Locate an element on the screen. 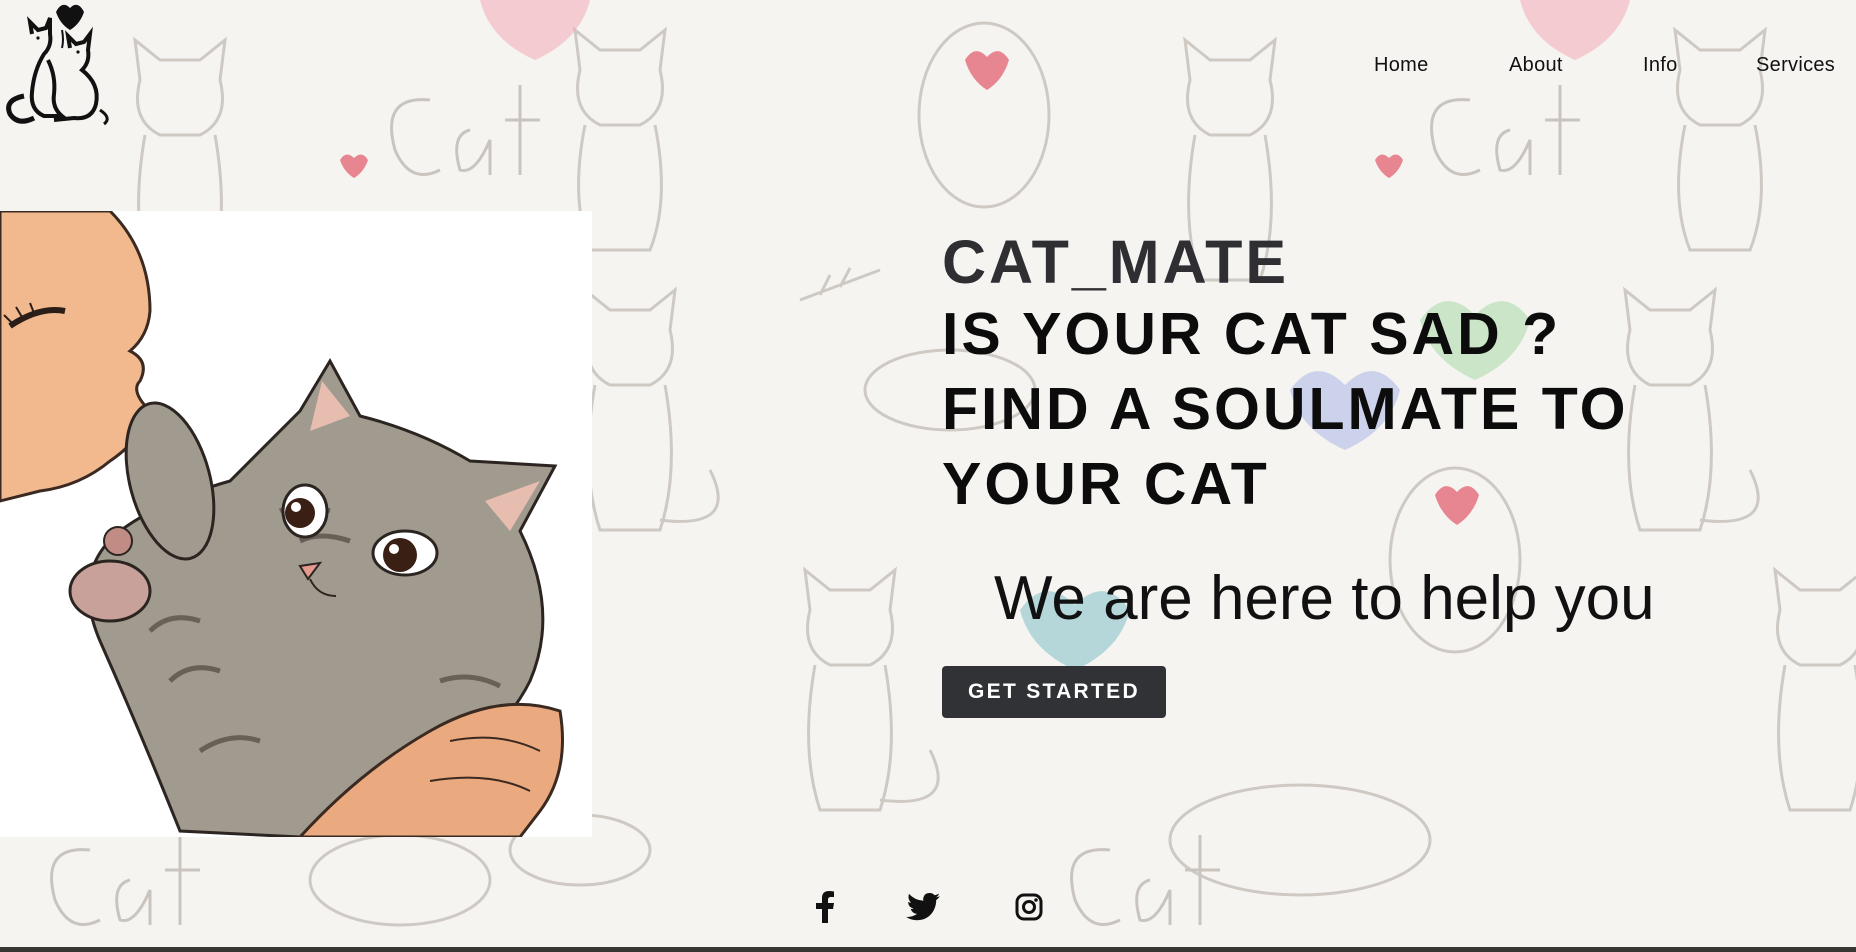 This screenshot has height=952, width=1856. brand-title: CAT_MATE is located at coordinates (1116, 262).